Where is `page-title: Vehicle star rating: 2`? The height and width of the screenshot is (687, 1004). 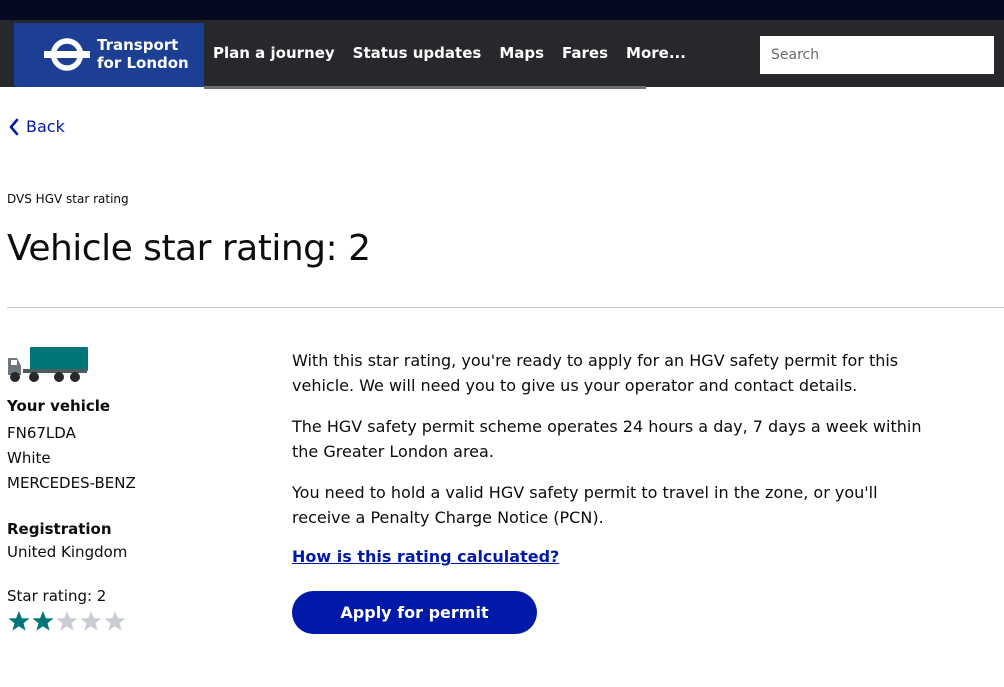
page-title: Vehicle star rating: 2 is located at coordinates (189, 248).